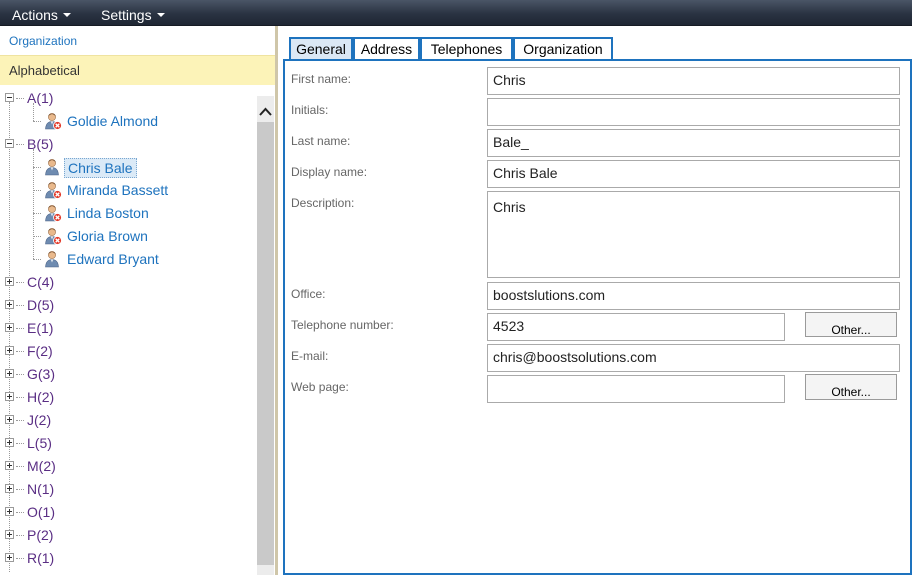 This screenshot has height=575, width=912. What do you see at coordinates (40, 535) in the screenshot?
I see `tree-group-label: P(2)` at bounding box center [40, 535].